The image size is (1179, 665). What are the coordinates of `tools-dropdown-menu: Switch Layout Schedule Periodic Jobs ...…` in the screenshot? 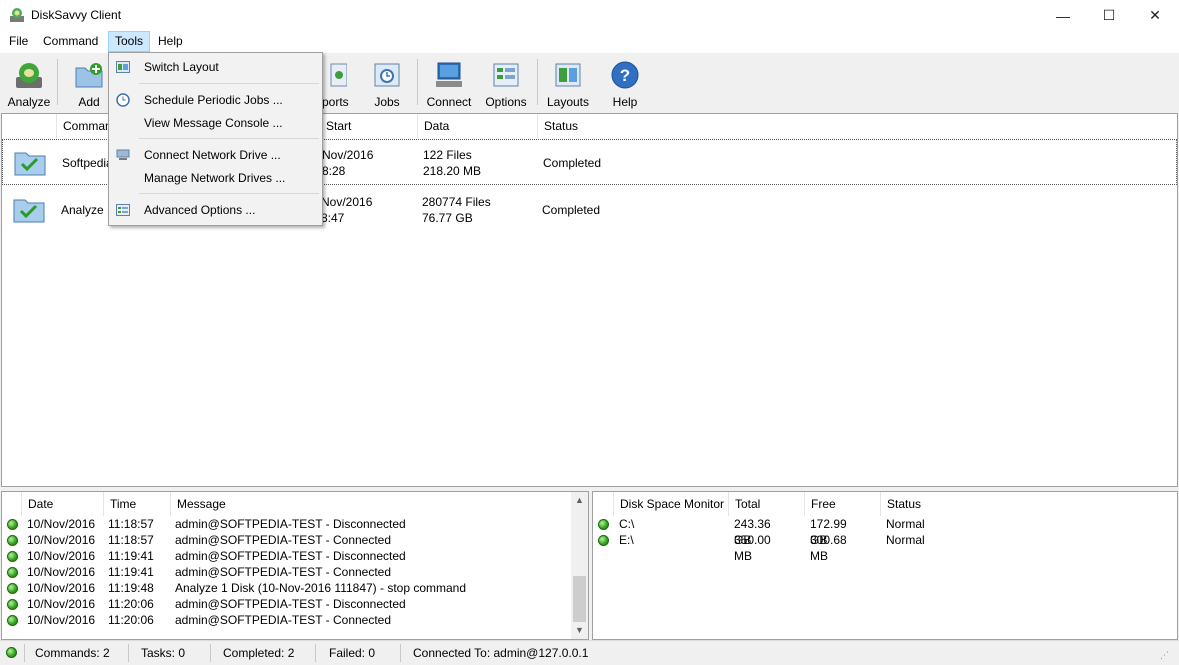 It's located at (215, 139).